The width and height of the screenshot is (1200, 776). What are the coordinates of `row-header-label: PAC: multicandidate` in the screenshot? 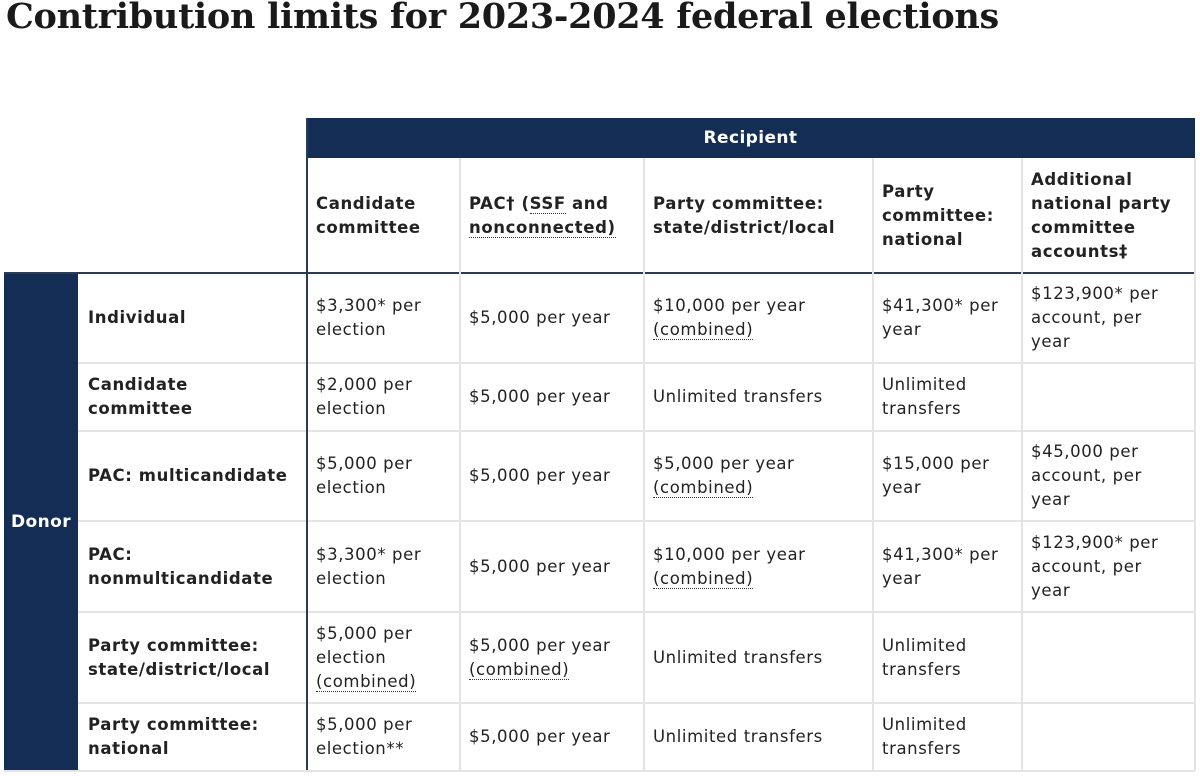 It's located at (188, 475).